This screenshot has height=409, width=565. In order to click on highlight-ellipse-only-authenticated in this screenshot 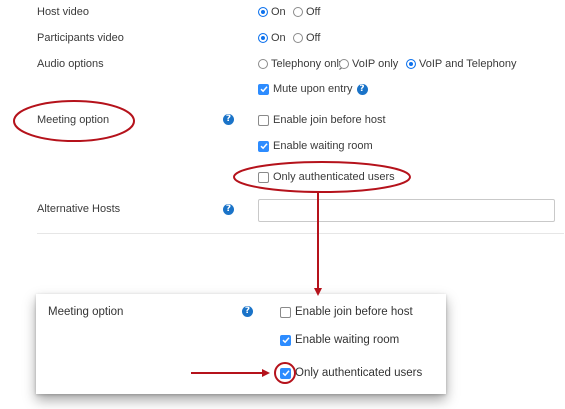, I will do `click(322, 177)`.